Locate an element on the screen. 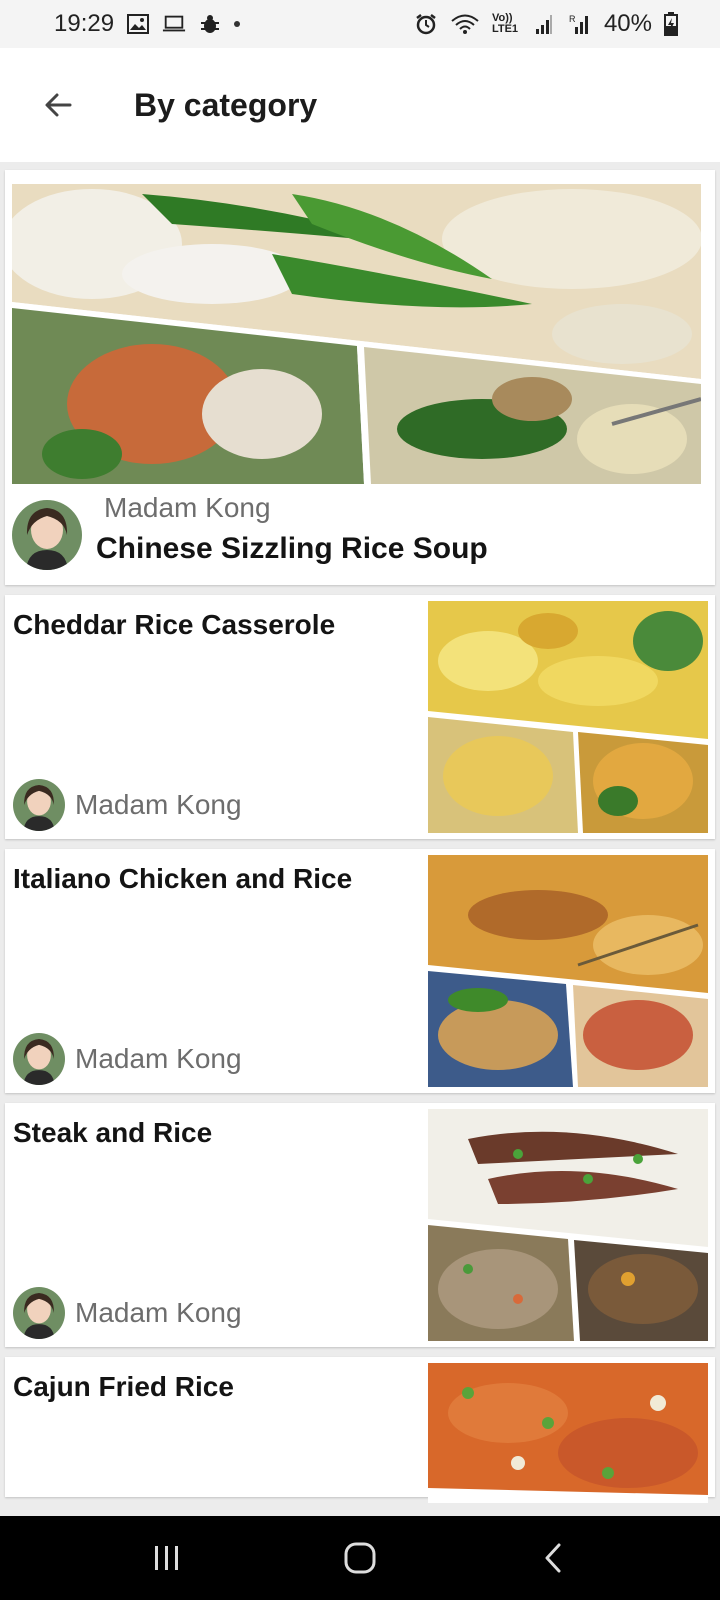  app-bar: By category is located at coordinates (360, 105).